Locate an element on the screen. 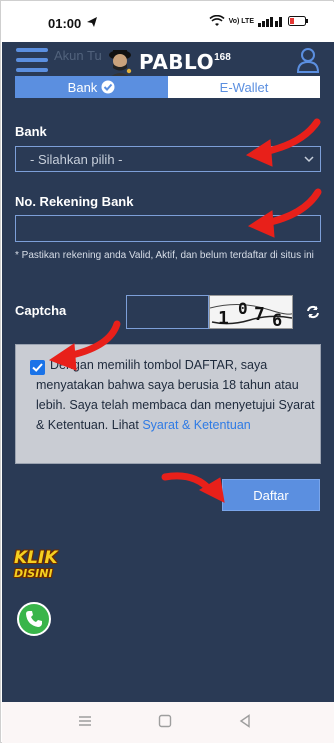 This screenshot has height=743, width=334. system-nav-bar is located at coordinates (168, 722).